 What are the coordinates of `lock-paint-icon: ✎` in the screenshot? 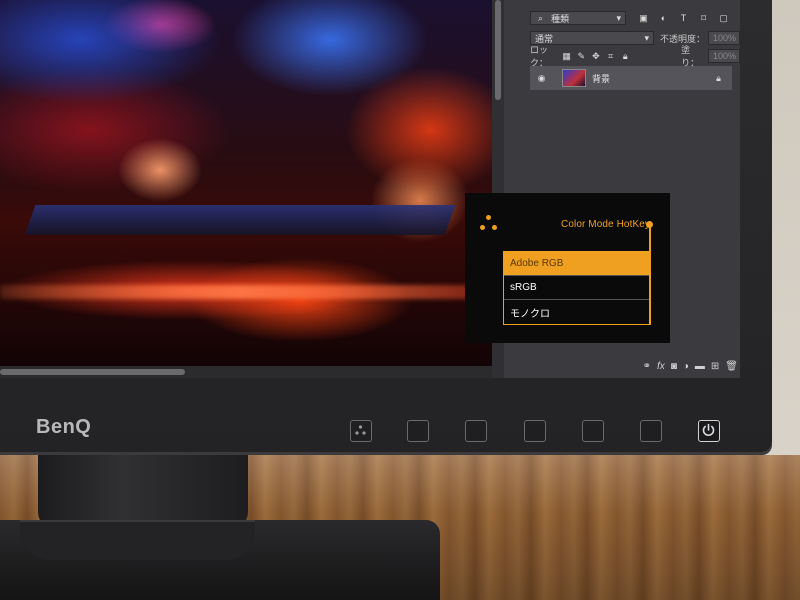 It's located at (581, 56).